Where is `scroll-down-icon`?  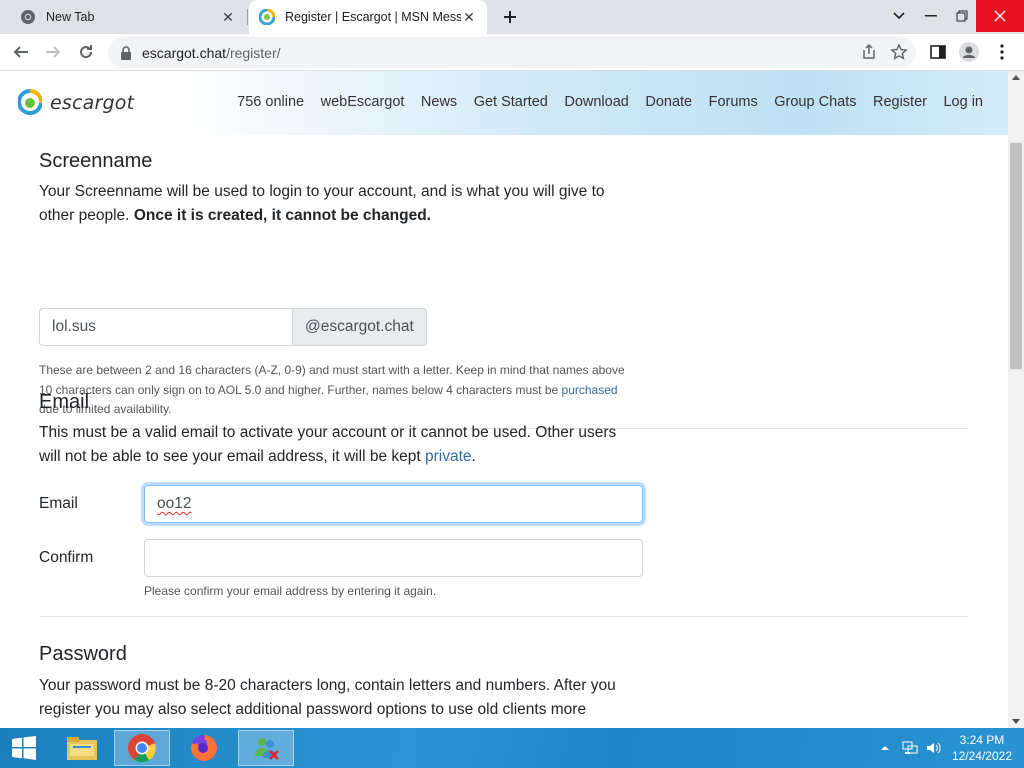 scroll-down-icon is located at coordinates (1016, 721).